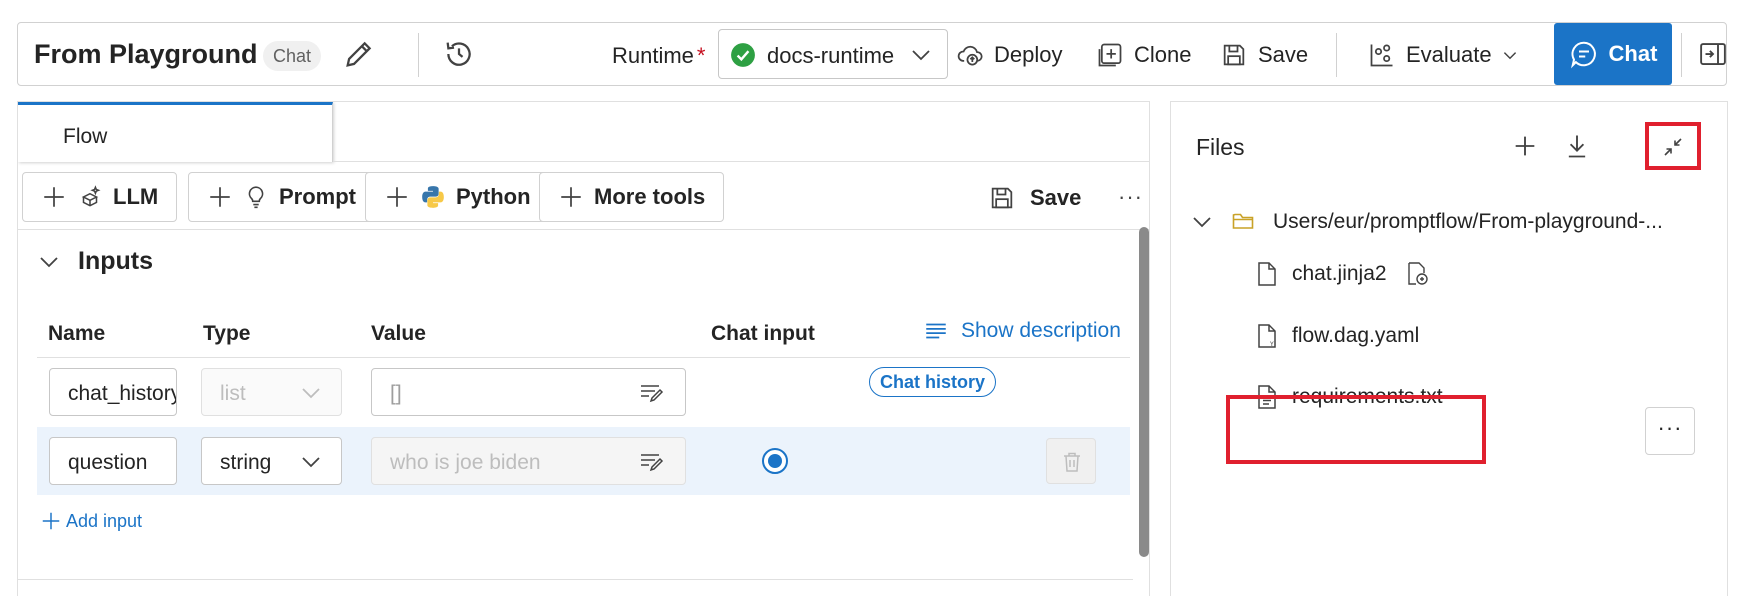  Describe the element at coordinates (1417, 273) in the screenshot. I see `file-link-icon` at that location.